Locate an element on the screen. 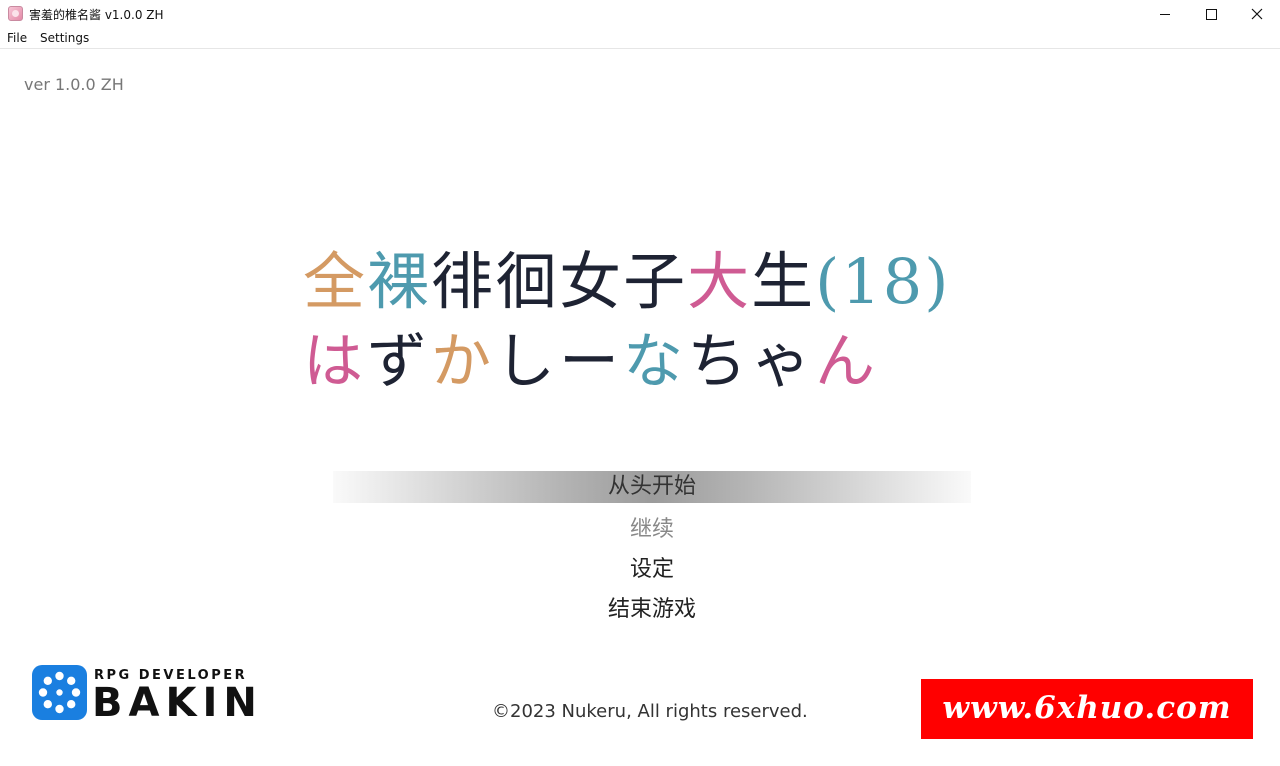  bakin-logo: RPG DEVELOPER BAKIN is located at coordinates (144, 695).